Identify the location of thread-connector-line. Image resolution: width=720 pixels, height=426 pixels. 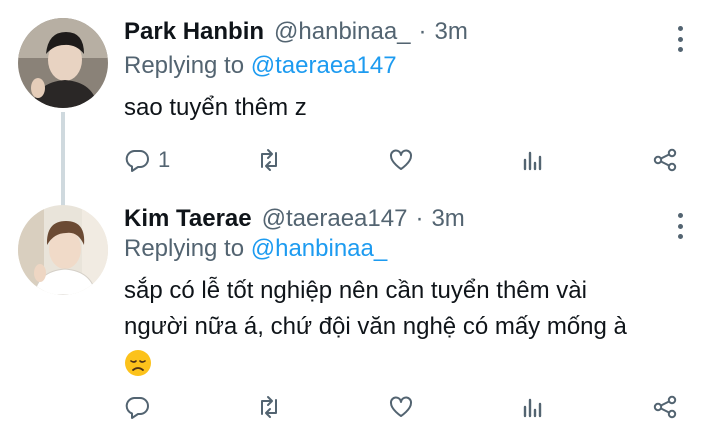
(63, 159).